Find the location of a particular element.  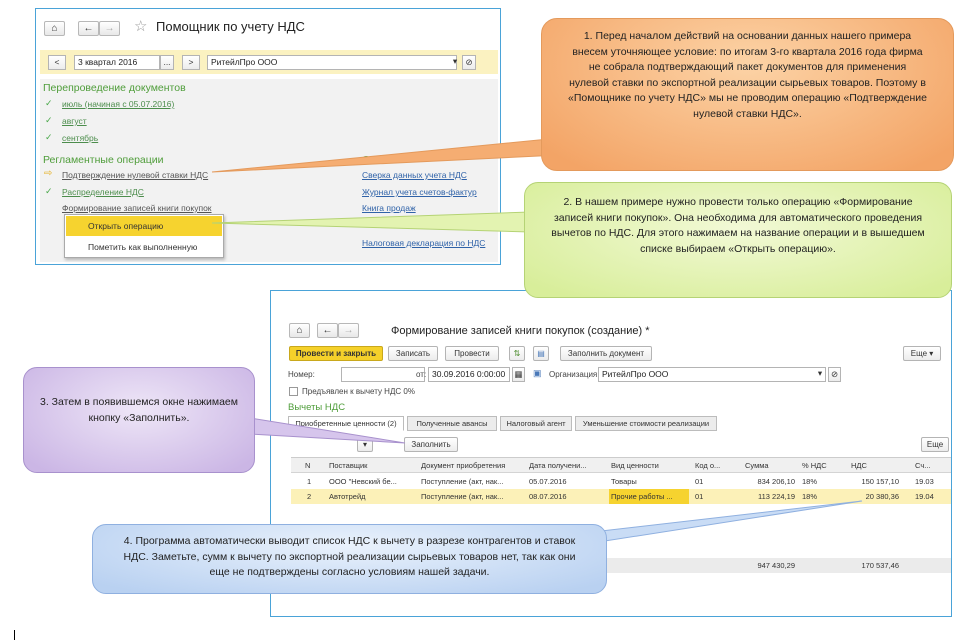

organization-label: Организация: is located at coordinates (574, 374).